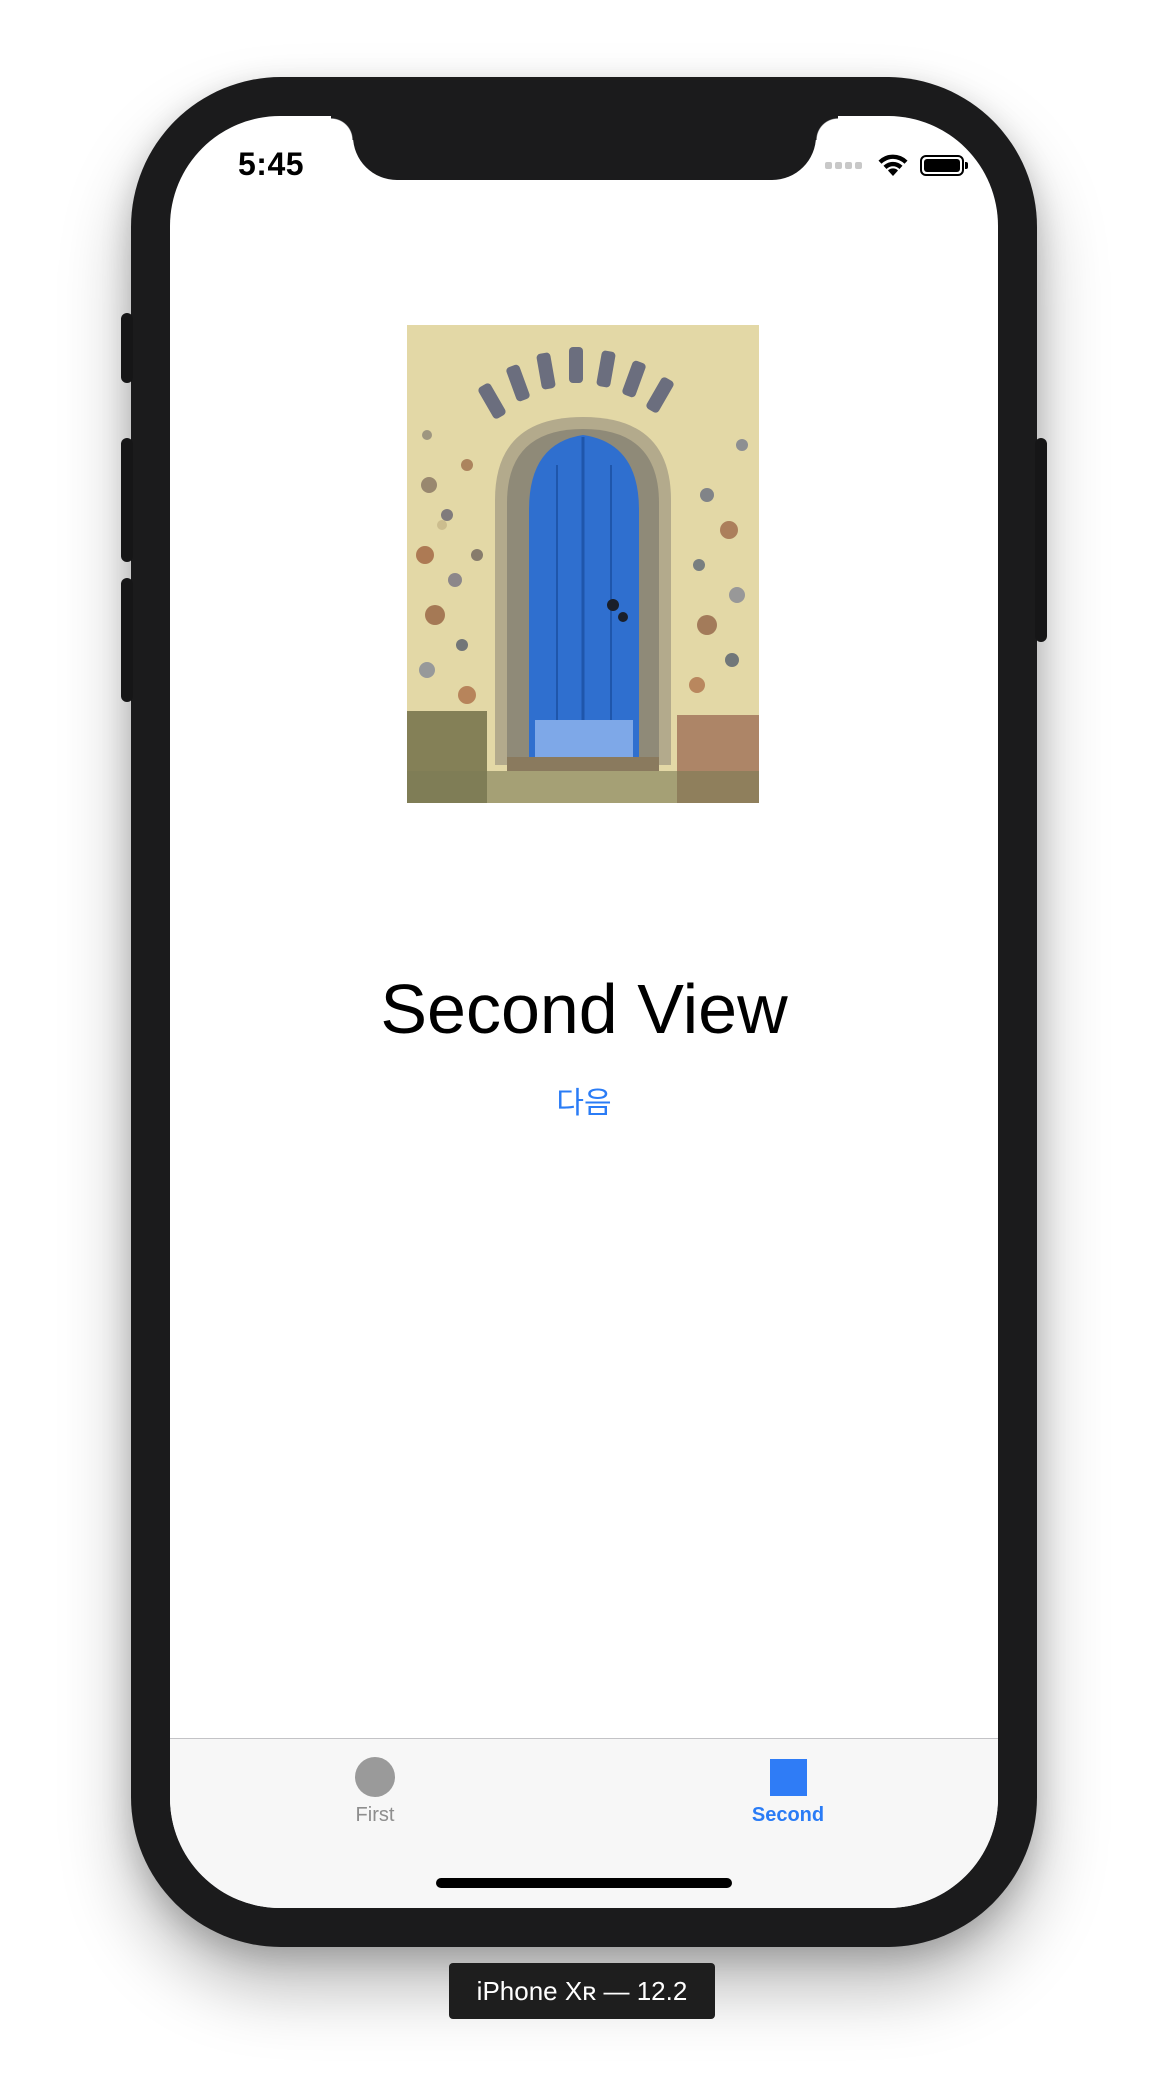 Image resolution: width=1168 pixels, height=2096 pixels. I want to click on status-icons, so click(896, 165).